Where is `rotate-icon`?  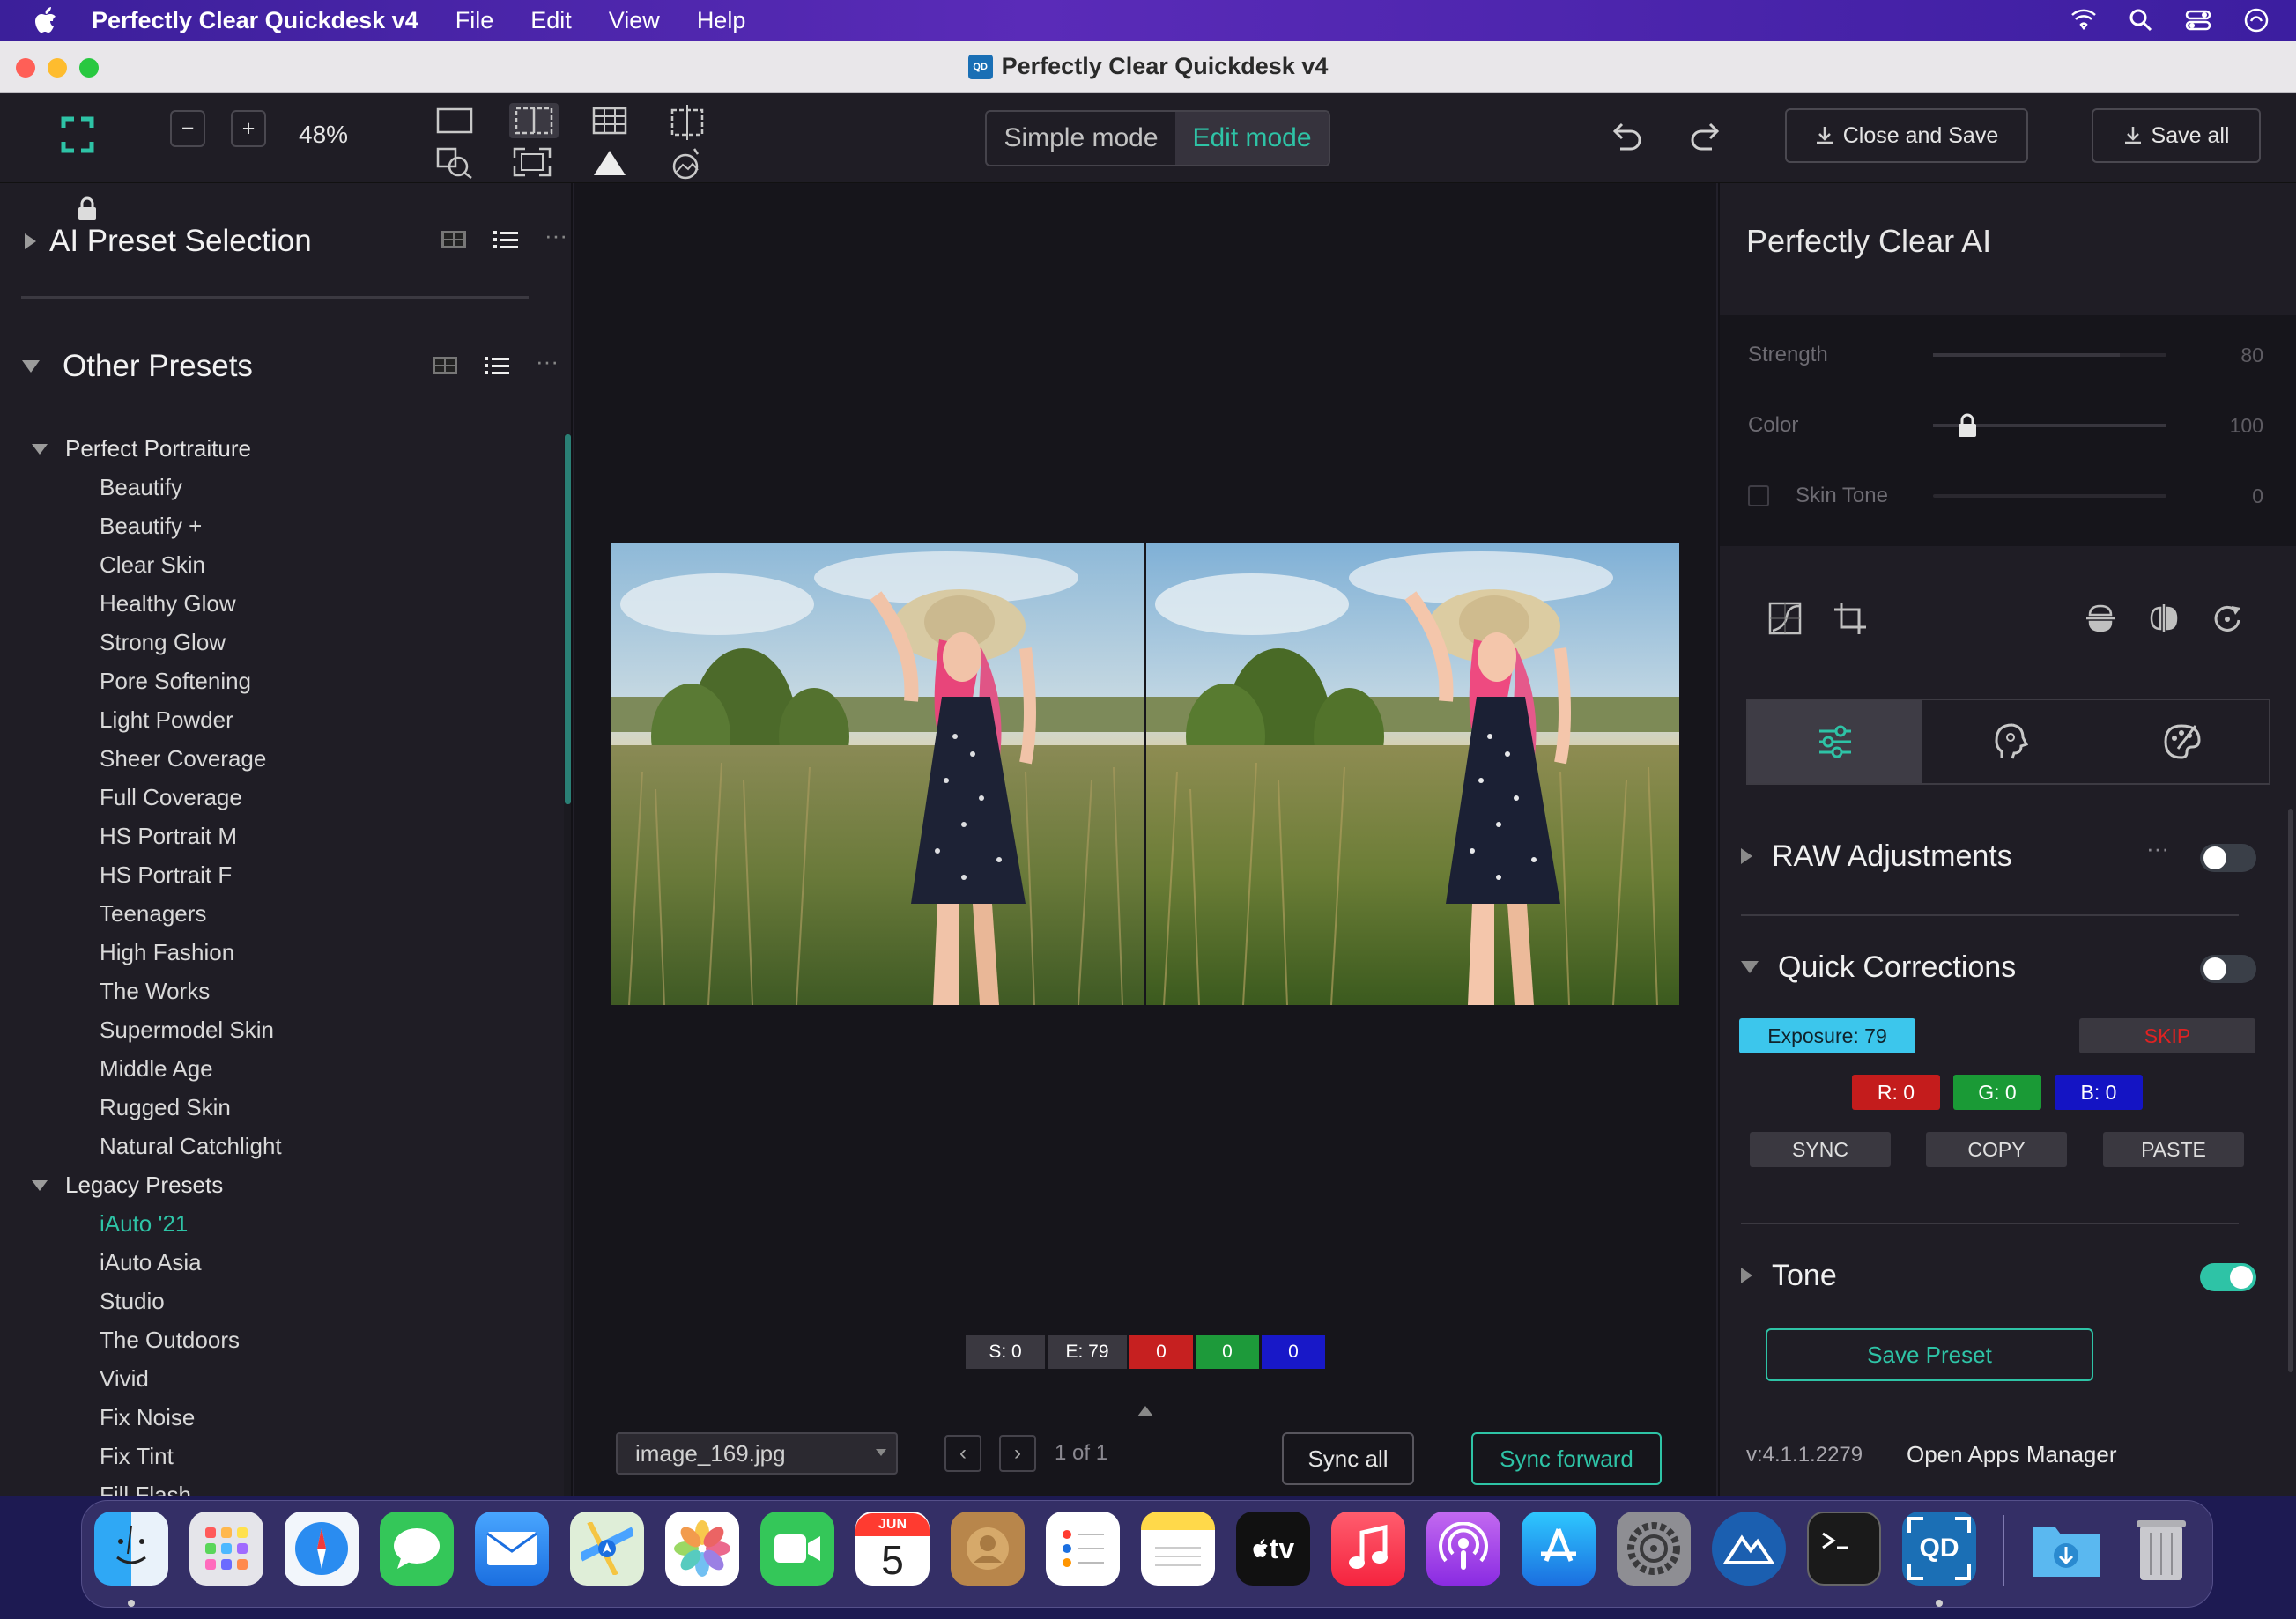
rotate-icon is located at coordinates (2227, 618).